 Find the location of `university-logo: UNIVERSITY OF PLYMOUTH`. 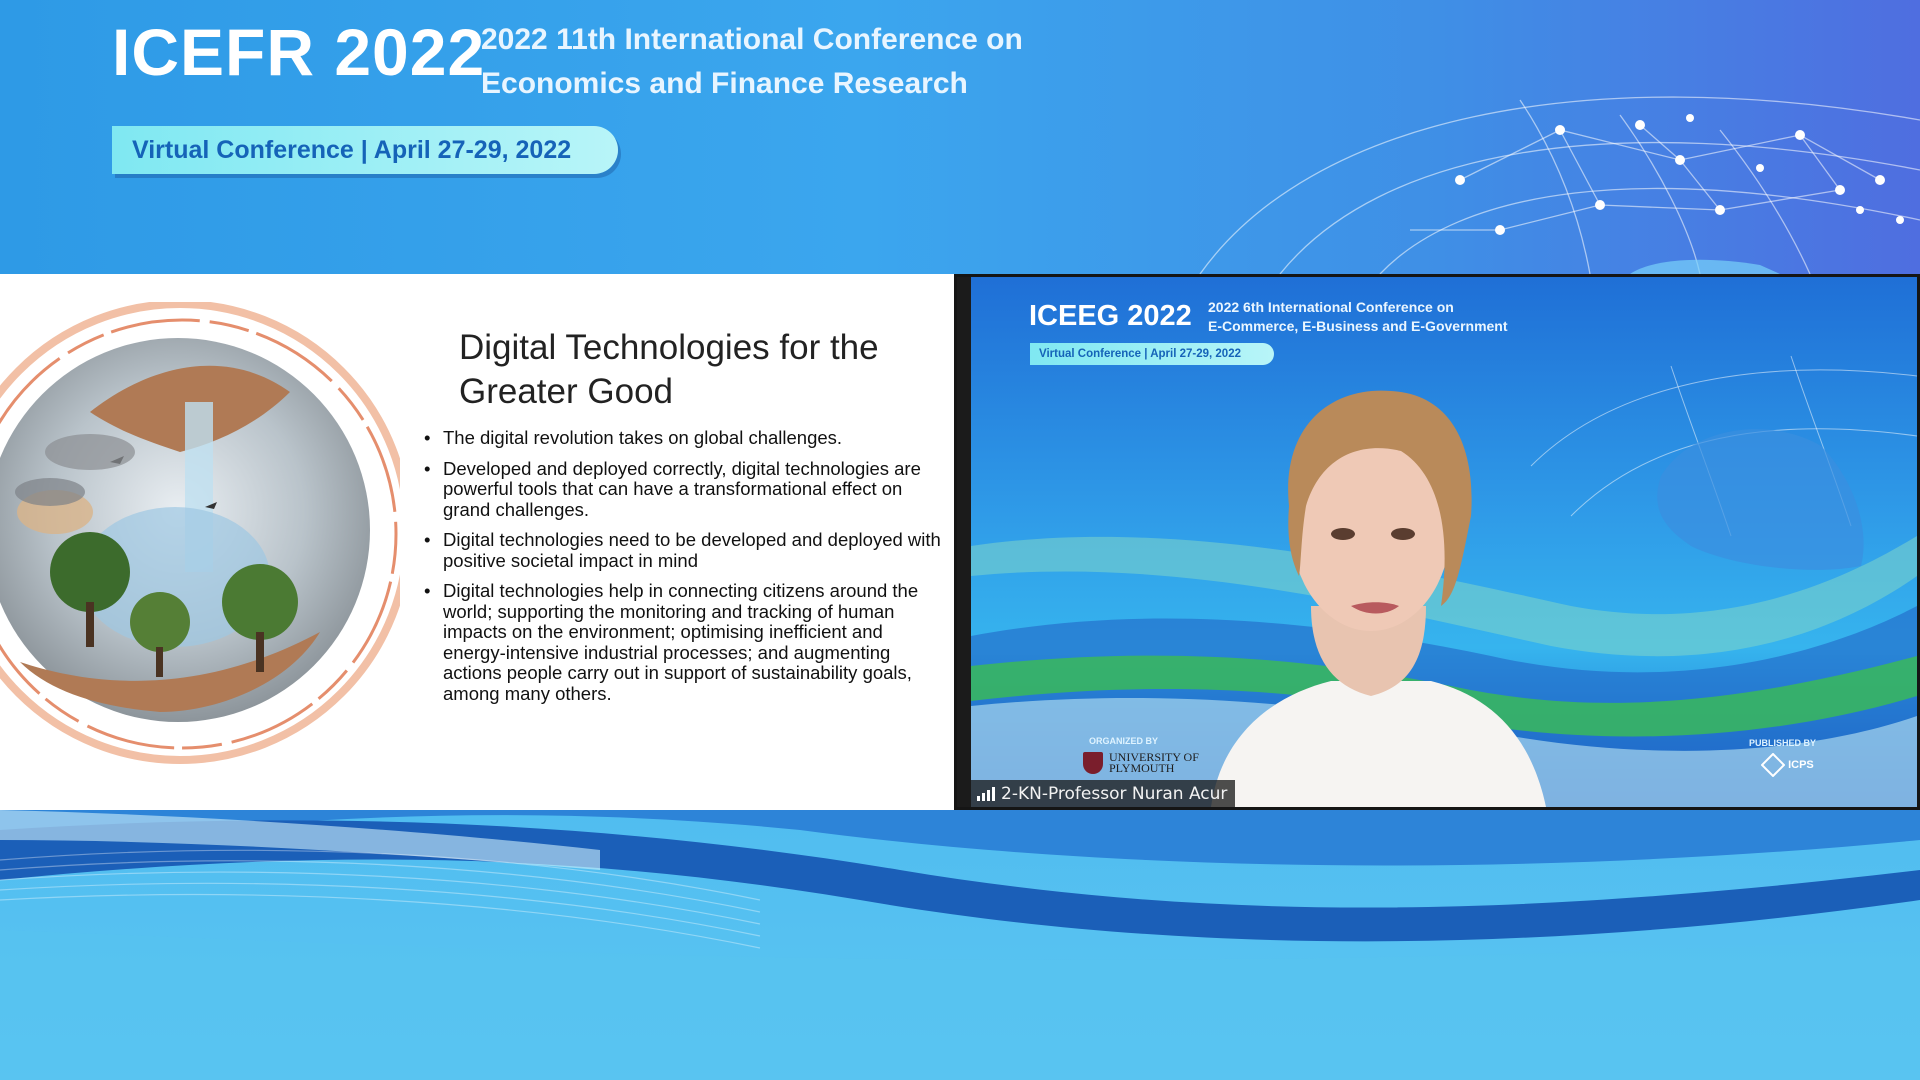

university-logo: UNIVERSITY OF PLYMOUTH is located at coordinates (1141, 763).